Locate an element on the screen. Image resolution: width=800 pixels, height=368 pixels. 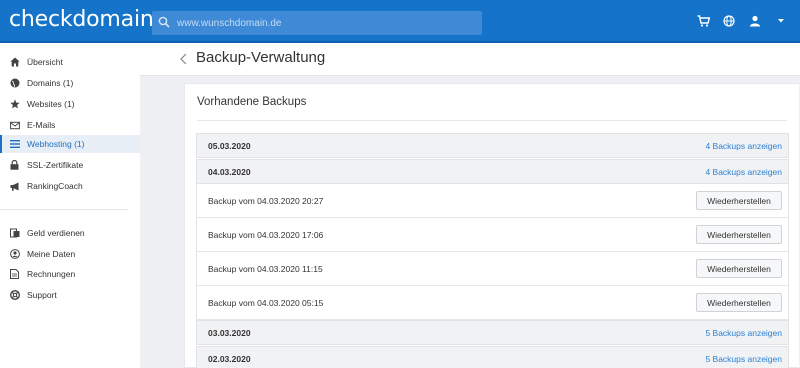
menu-icon is located at coordinates (14, 144).